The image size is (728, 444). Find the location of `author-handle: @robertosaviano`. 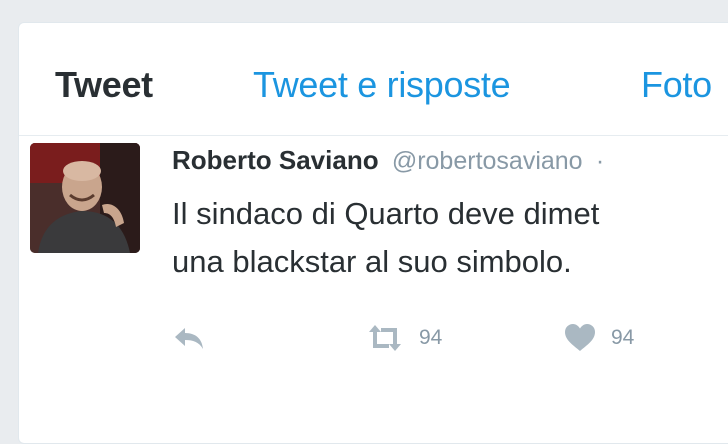

author-handle: @robertosaviano is located at coordinates (487, 161).